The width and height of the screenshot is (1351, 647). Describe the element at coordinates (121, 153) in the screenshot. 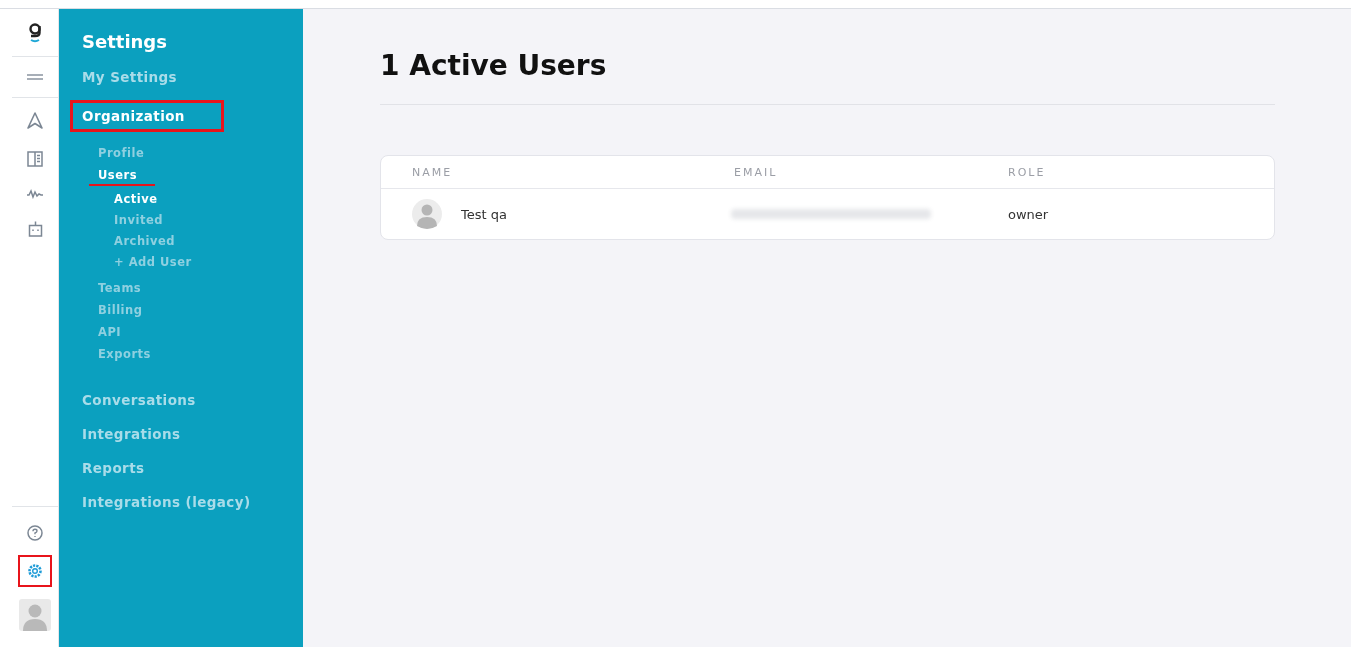

I see `sidebar-subitem: Profile` at that location.